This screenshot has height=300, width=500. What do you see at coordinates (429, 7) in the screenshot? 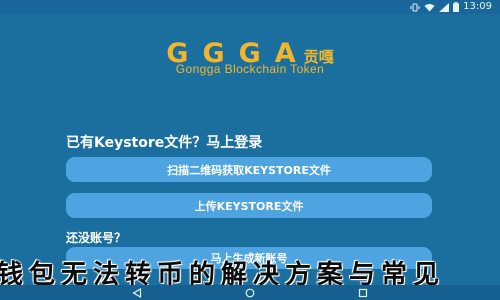
I see `wifi-icon` at bounding box center [429, 7].